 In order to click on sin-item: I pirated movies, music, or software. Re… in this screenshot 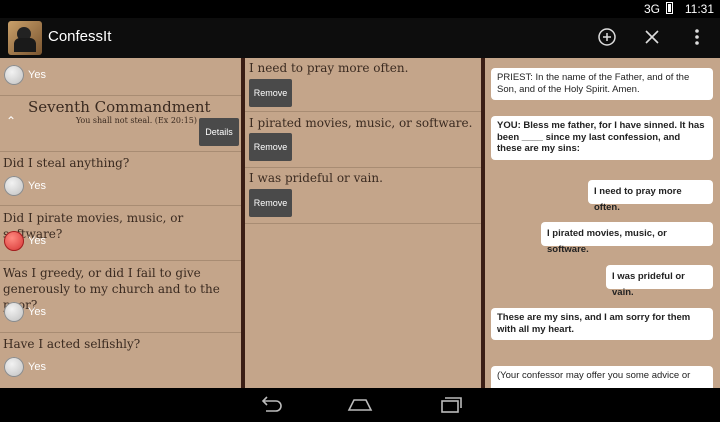, I will do `click(363, 140)`.